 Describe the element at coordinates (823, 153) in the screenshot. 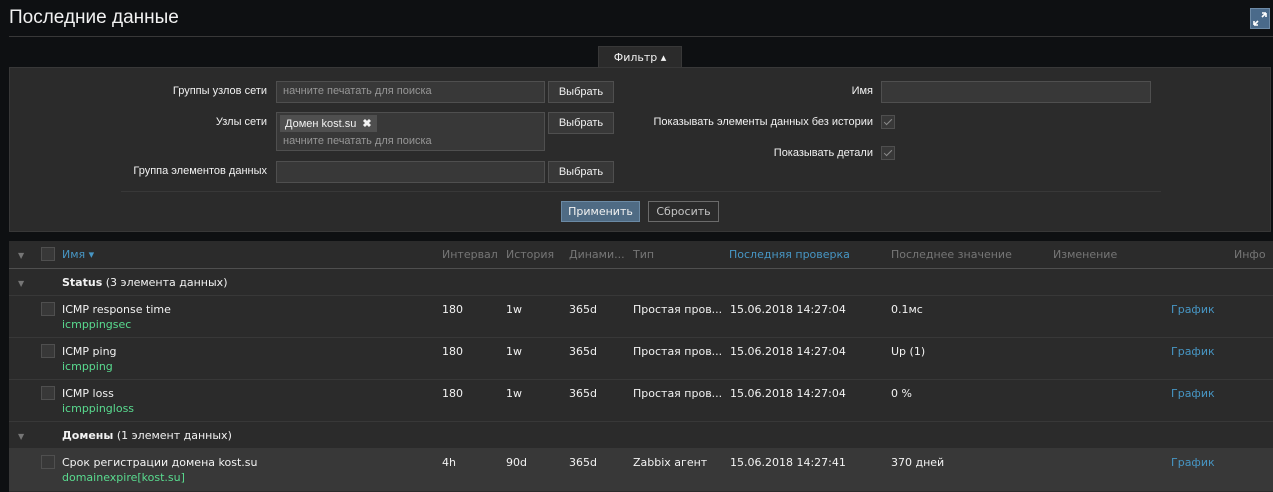

I see `show-details-label: Показывать детали` at that location.